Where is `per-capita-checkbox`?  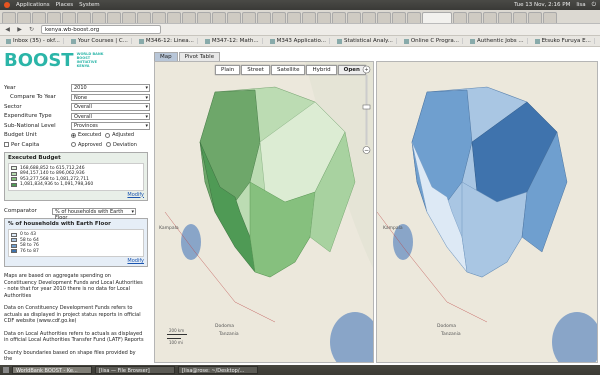
per-capita-checkbox is located at coordinates (6, 145).